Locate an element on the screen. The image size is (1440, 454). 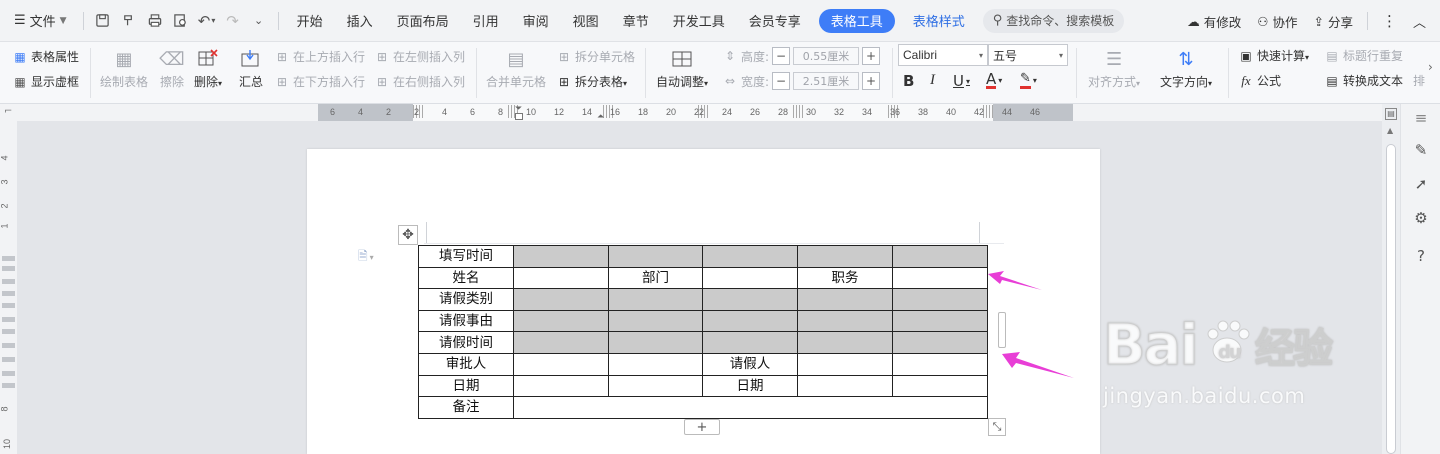
scrollbar-thumb is located at coordinates (1391, 299).